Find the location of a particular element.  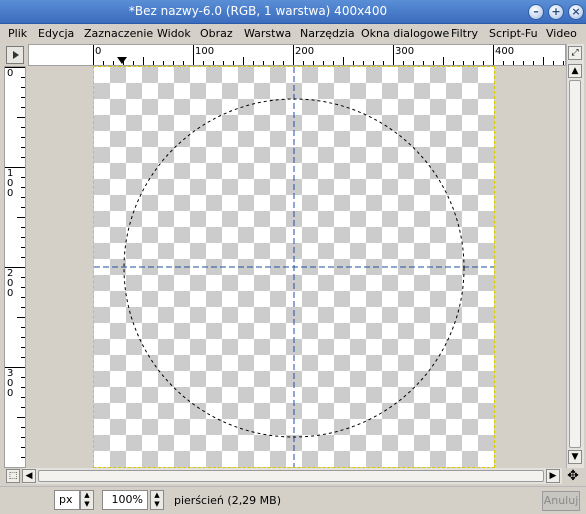

vertical-scrollbar: ⤢ ▲ ▼ is located at coordinates (575, 256).